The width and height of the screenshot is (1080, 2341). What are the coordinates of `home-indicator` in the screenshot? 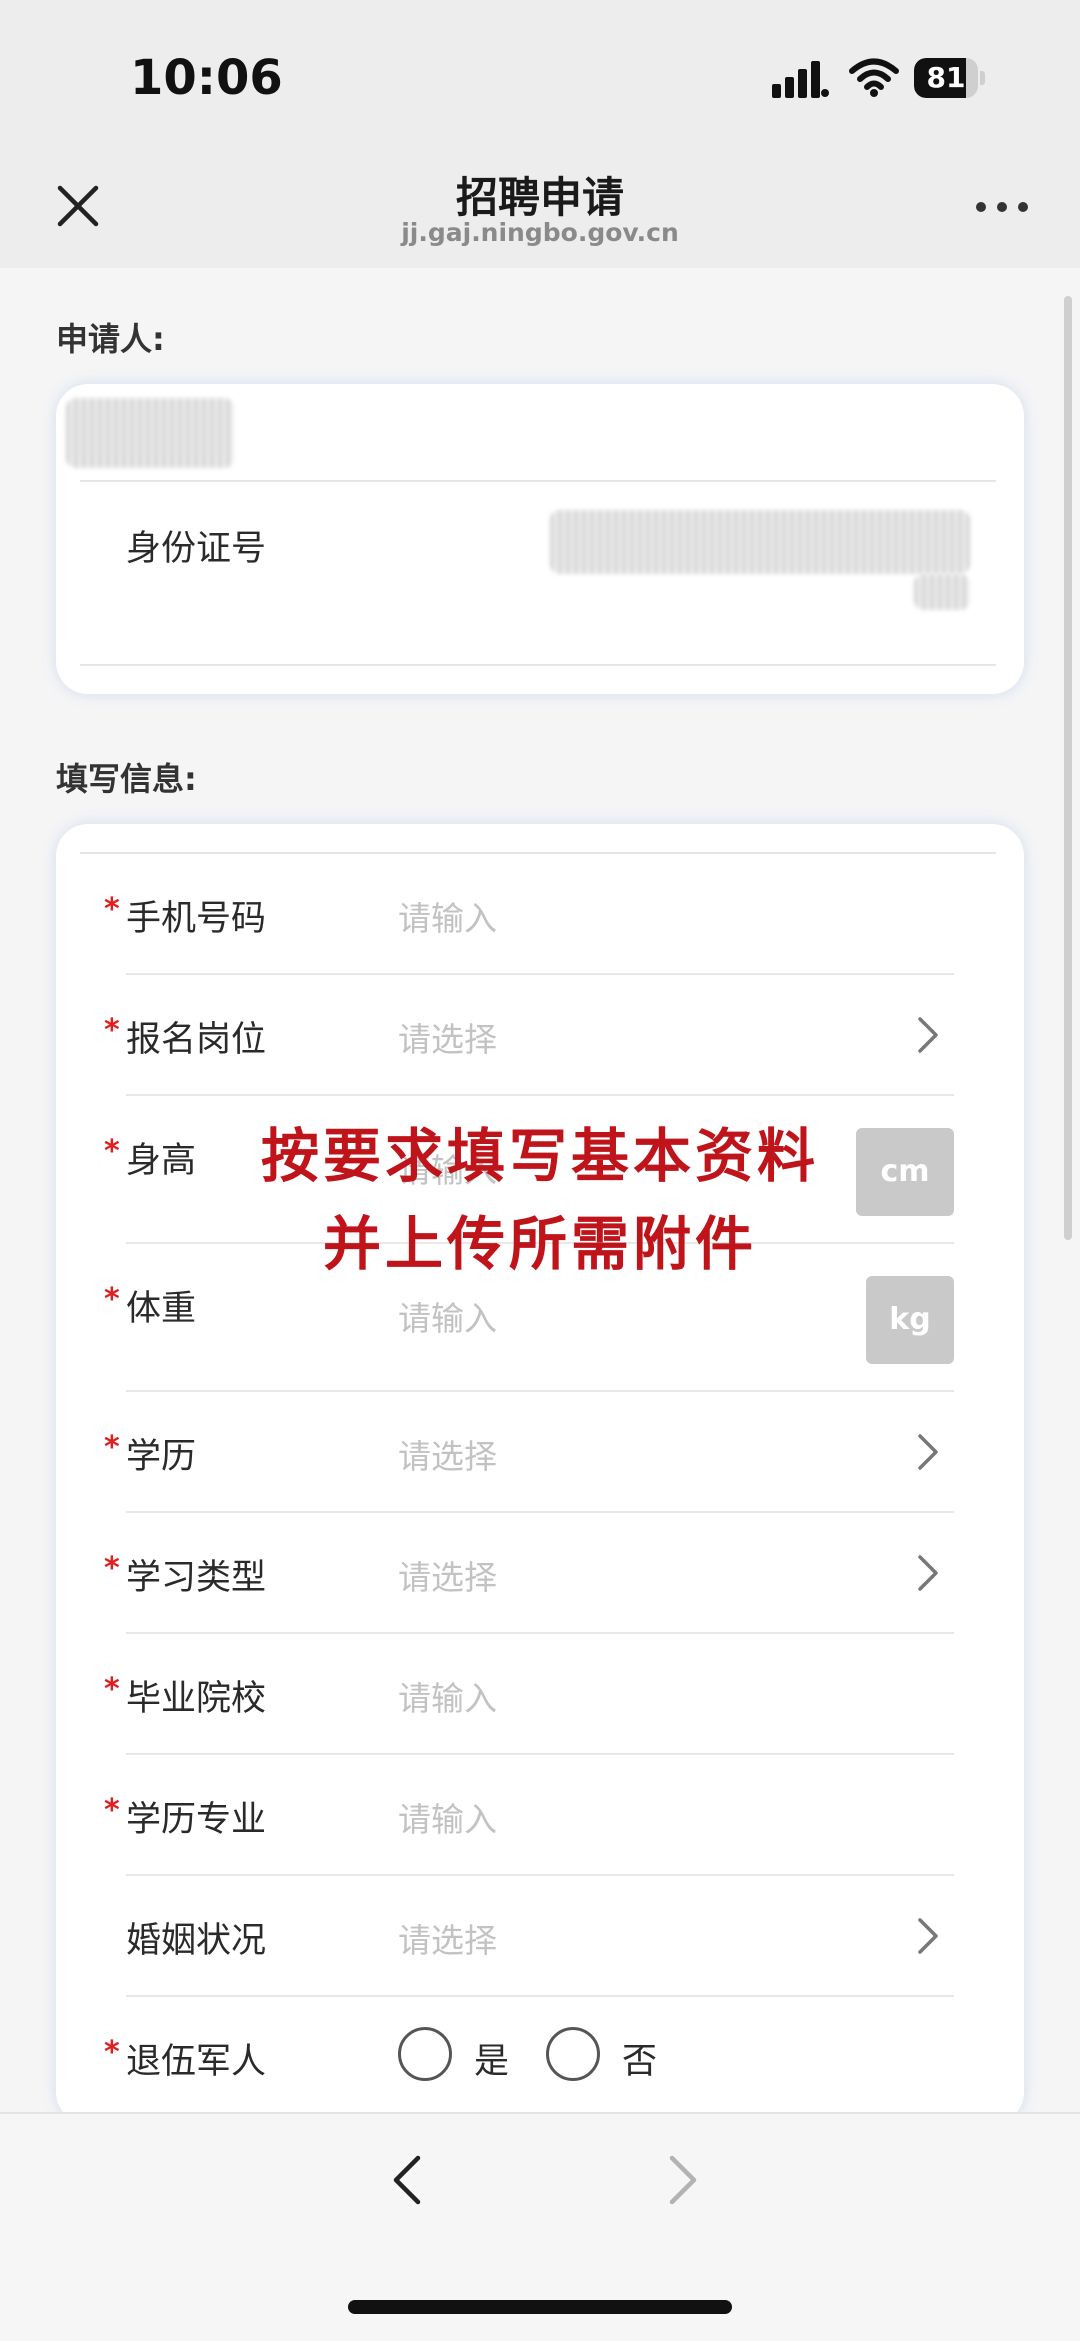 It's located at (540, 2307).